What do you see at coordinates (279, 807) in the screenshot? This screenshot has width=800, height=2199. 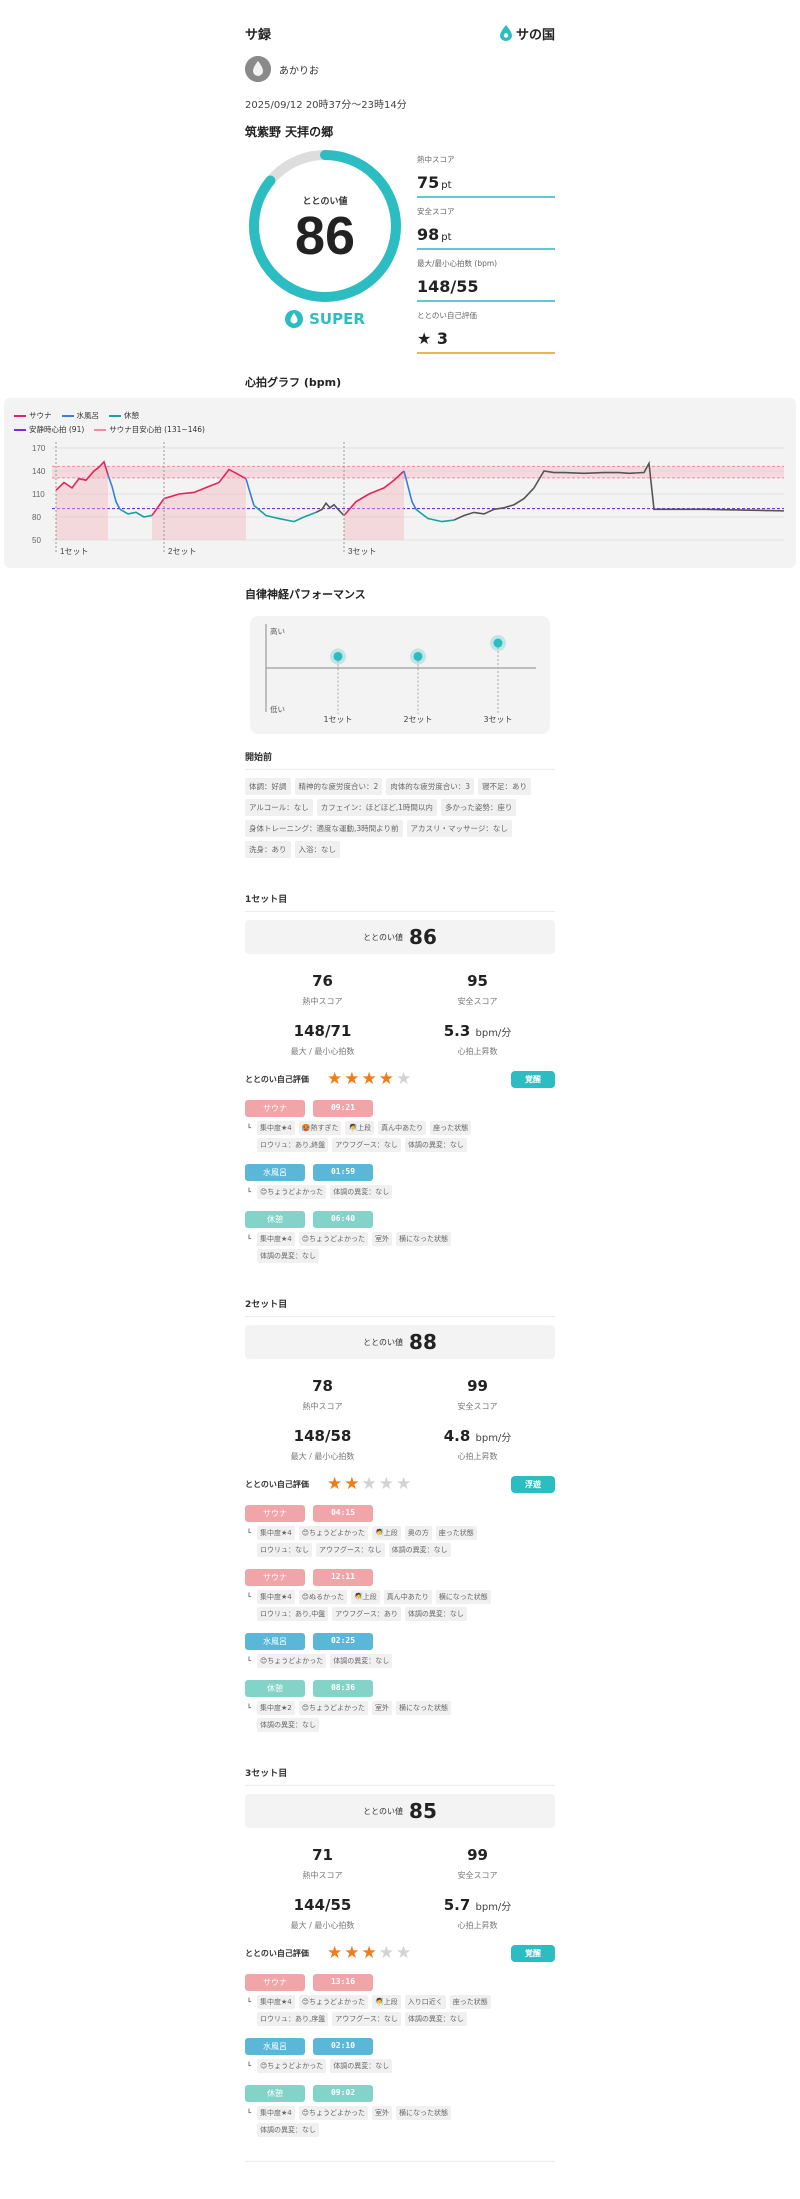 I see `condition-chip: アルコール：なし` at bounding box center [279, 807].